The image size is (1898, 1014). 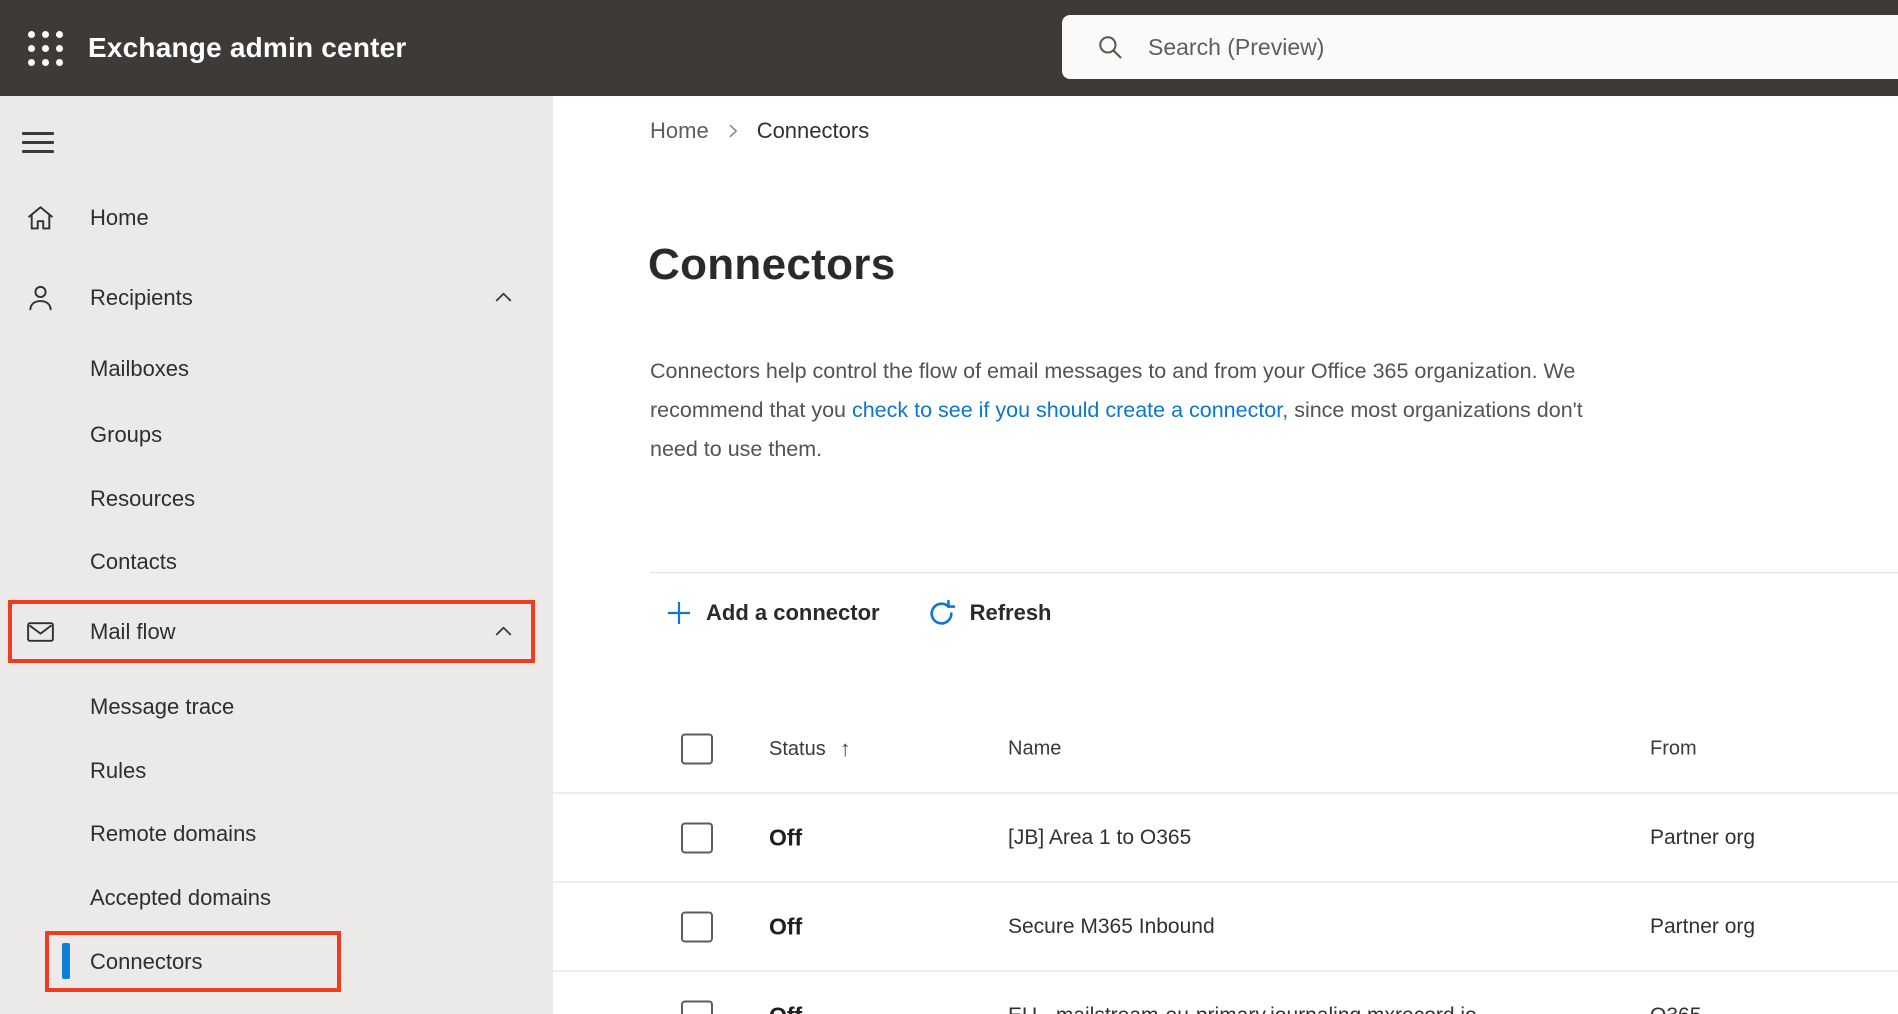 I want to click on app-launcher-button, so click(x=45, y=48).